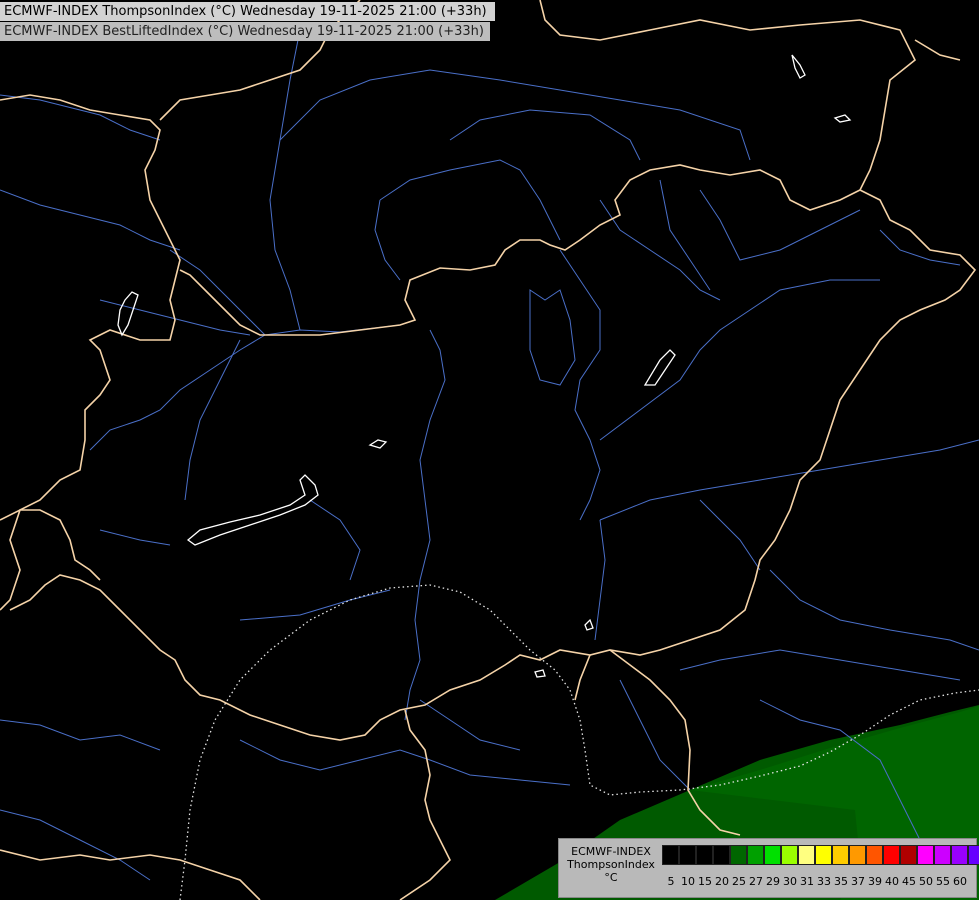 The width and height of the screenshot is (979, 900). Describe the element at coordinates (858, 881) in the screenshot. I see `legend-tick-label: 37` at that location.